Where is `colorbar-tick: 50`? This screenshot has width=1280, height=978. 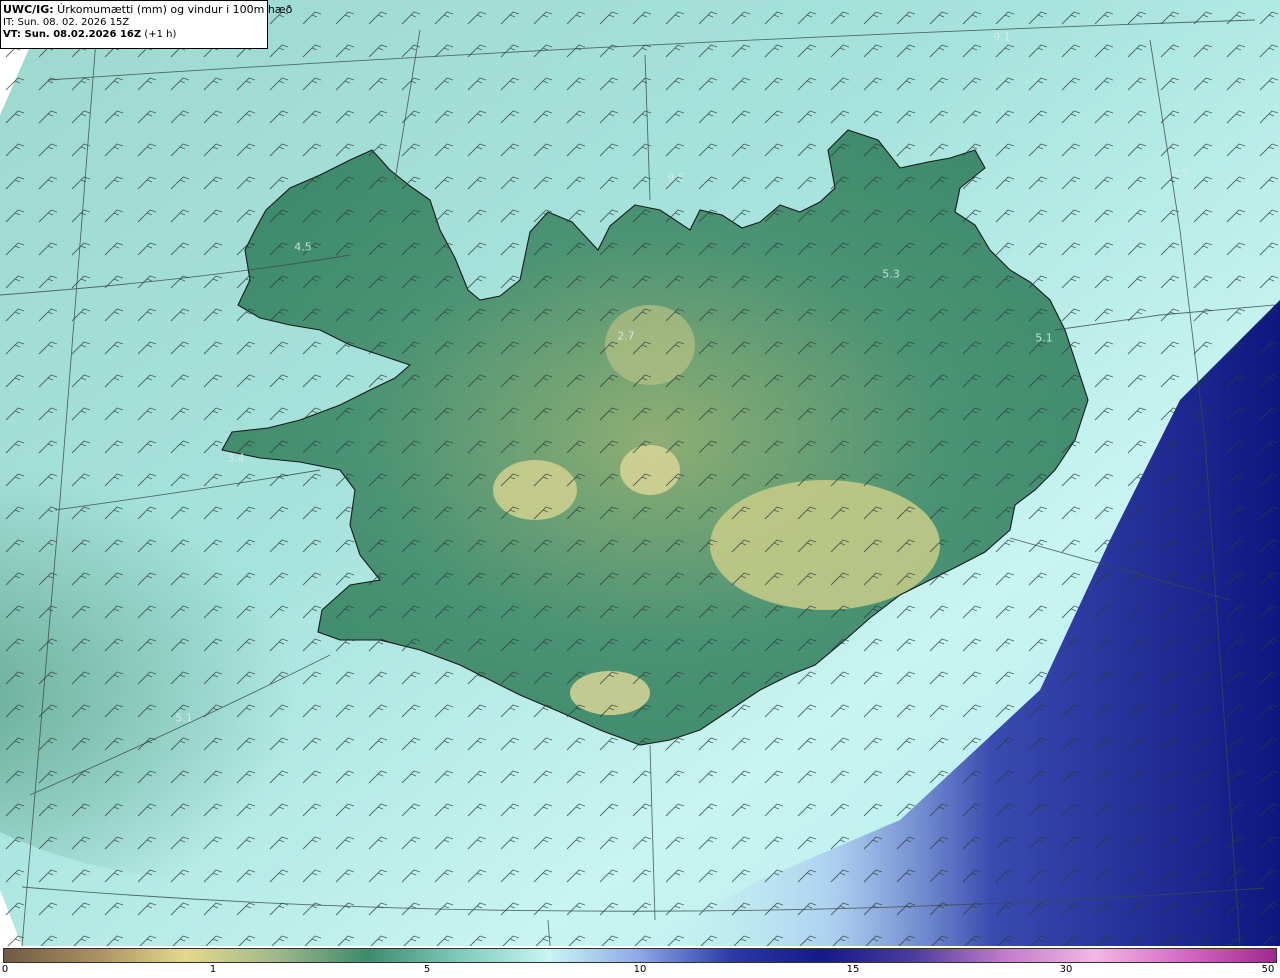
colorbar-tick: 50 is located at coordinates (1268, 969).